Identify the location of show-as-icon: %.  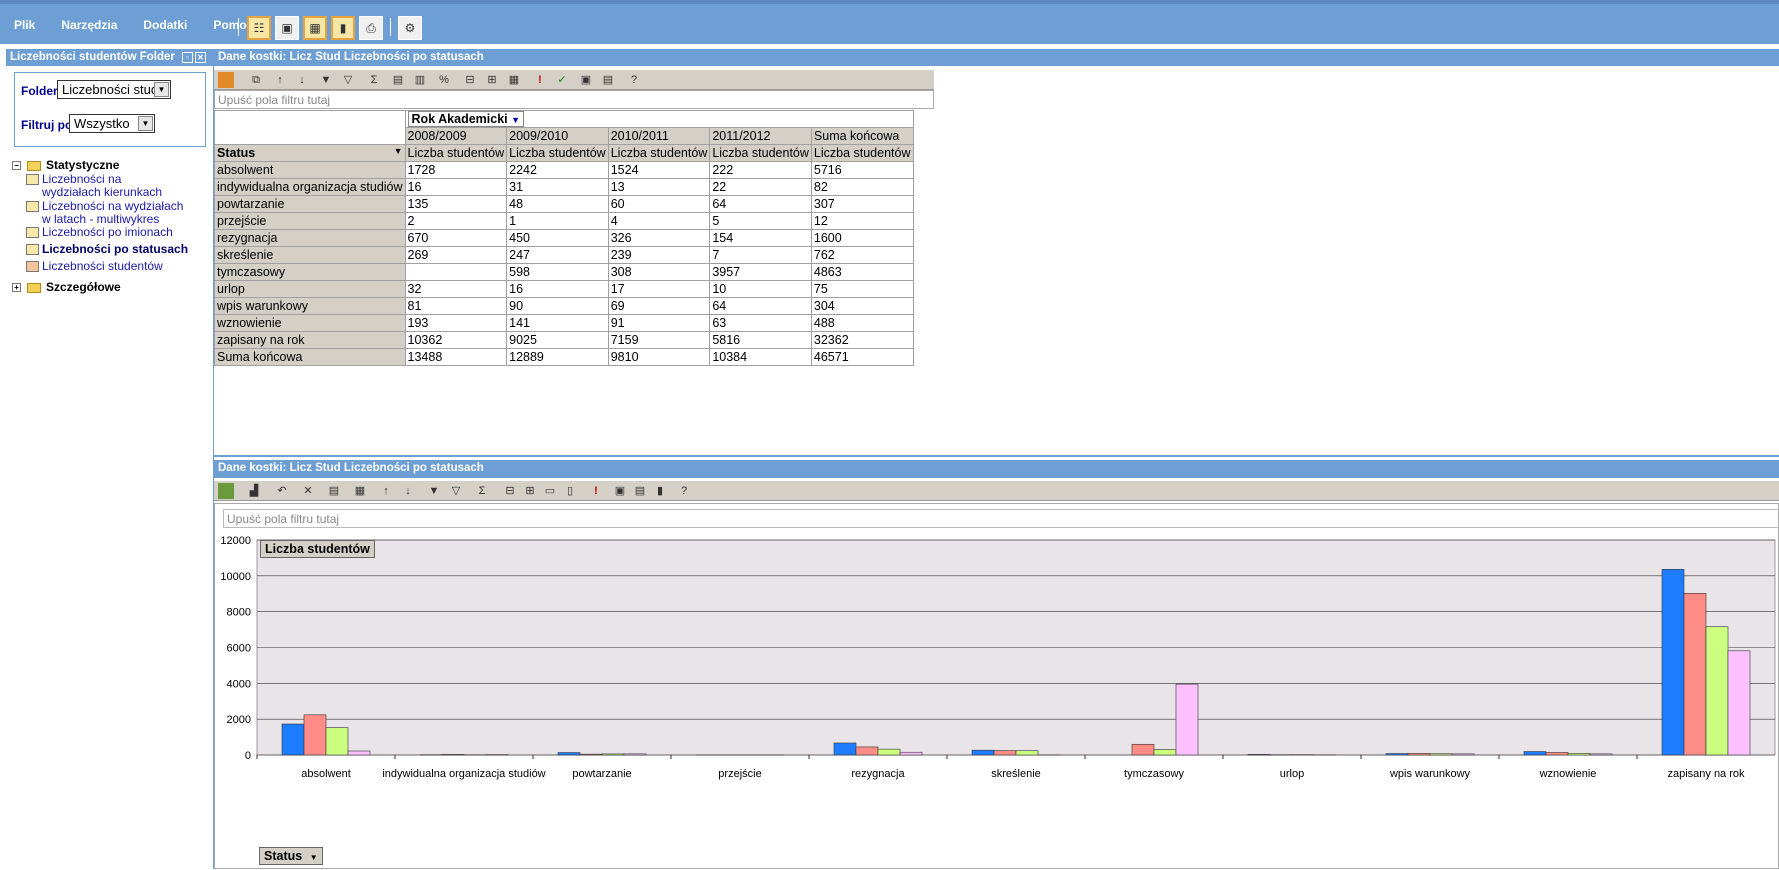
(444, 80).